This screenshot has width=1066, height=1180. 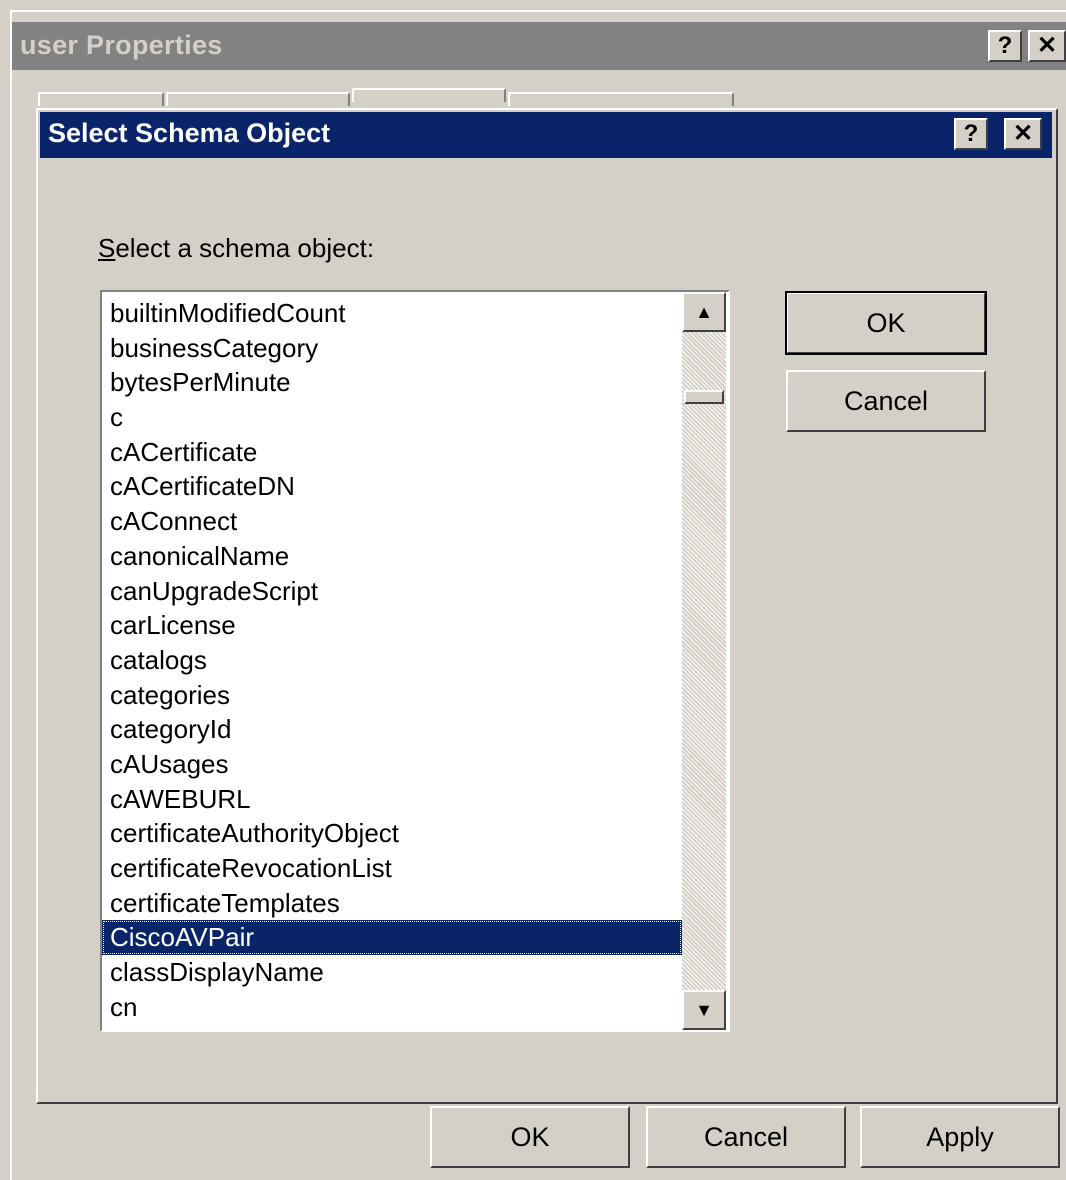 What do you see at coordinates (1005, 46) in the screenshot?
I see `outer-help-button: ?` at bounding box center [1005, 46].